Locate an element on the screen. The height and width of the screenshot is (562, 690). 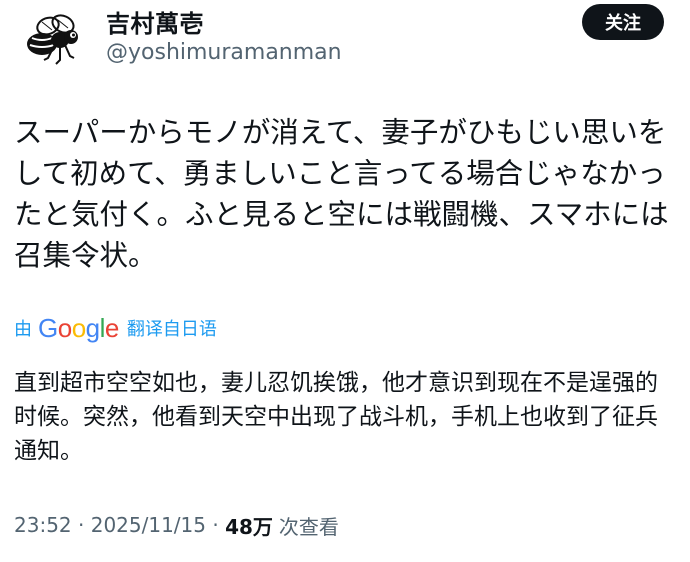
fly-icon is located at coordinates (52, 39).